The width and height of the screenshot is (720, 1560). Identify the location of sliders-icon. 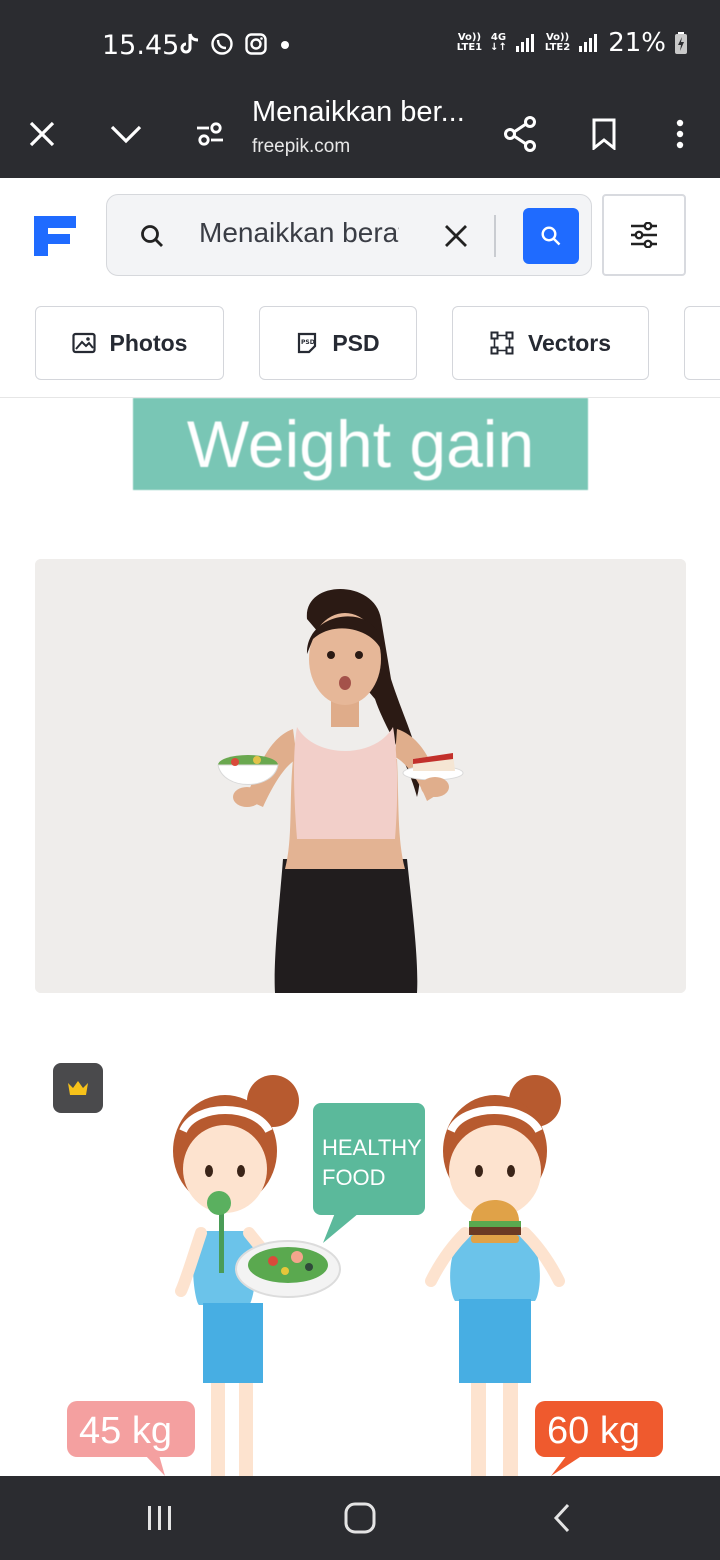
(644, 235).